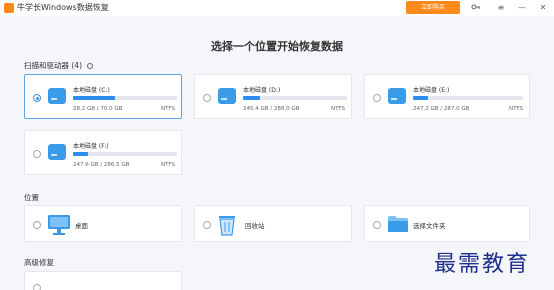 The width and height of the screenshot is (554, 290). What do you see at coordinates (543, 8) in the screenshot?
I see `close-icon: ✕` at bounding box center [543, 8].